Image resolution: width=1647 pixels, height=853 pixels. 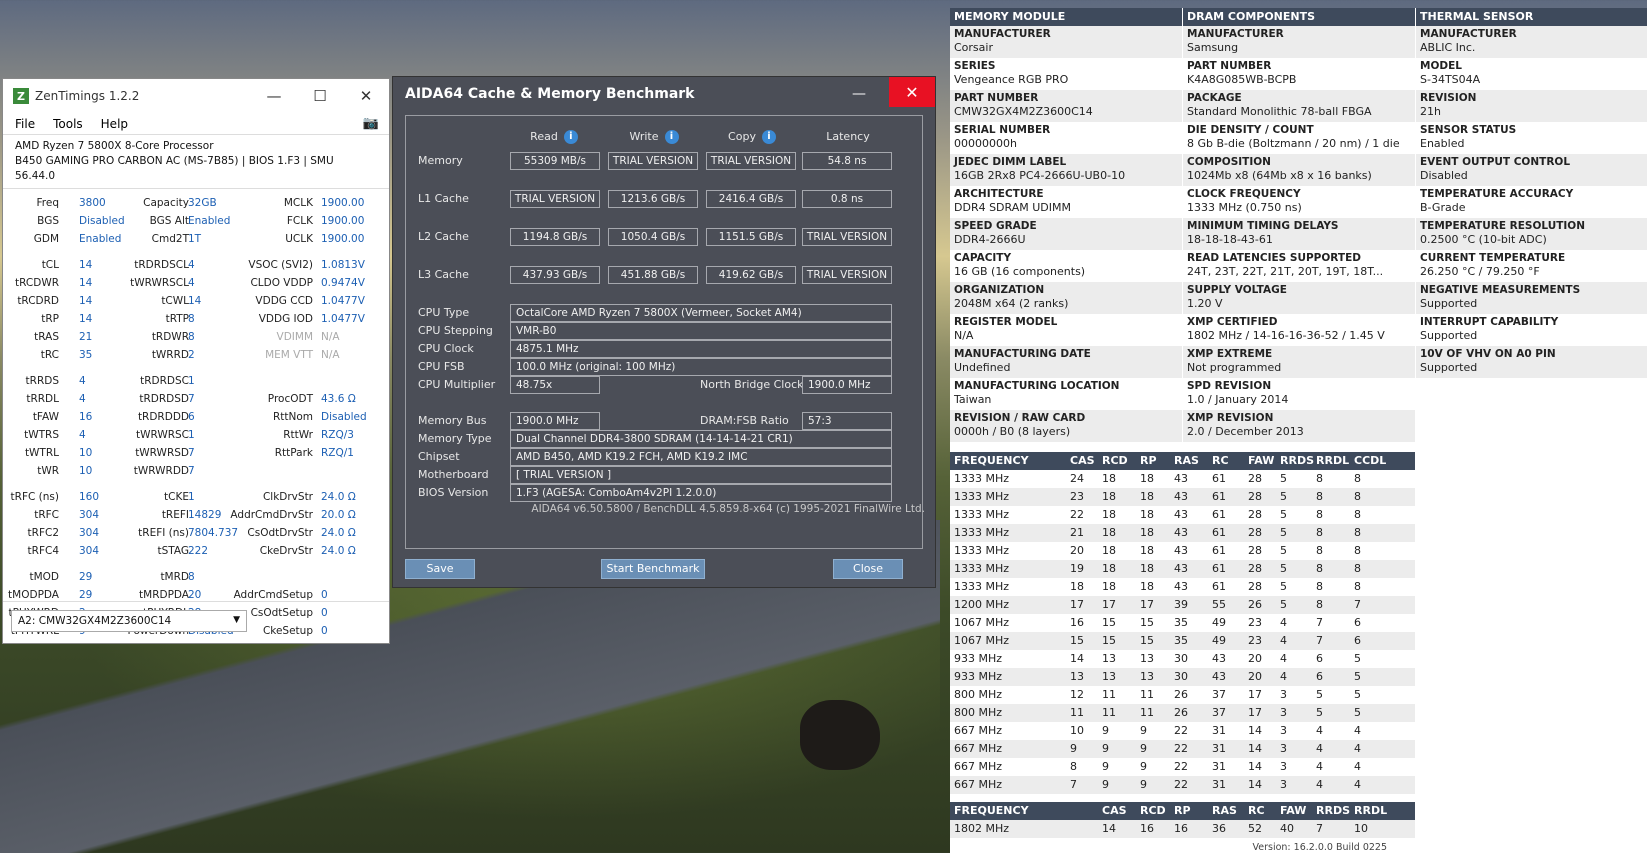 I want to click on spd-field-value: DDR4-2666U, so click(x=990, y=239).